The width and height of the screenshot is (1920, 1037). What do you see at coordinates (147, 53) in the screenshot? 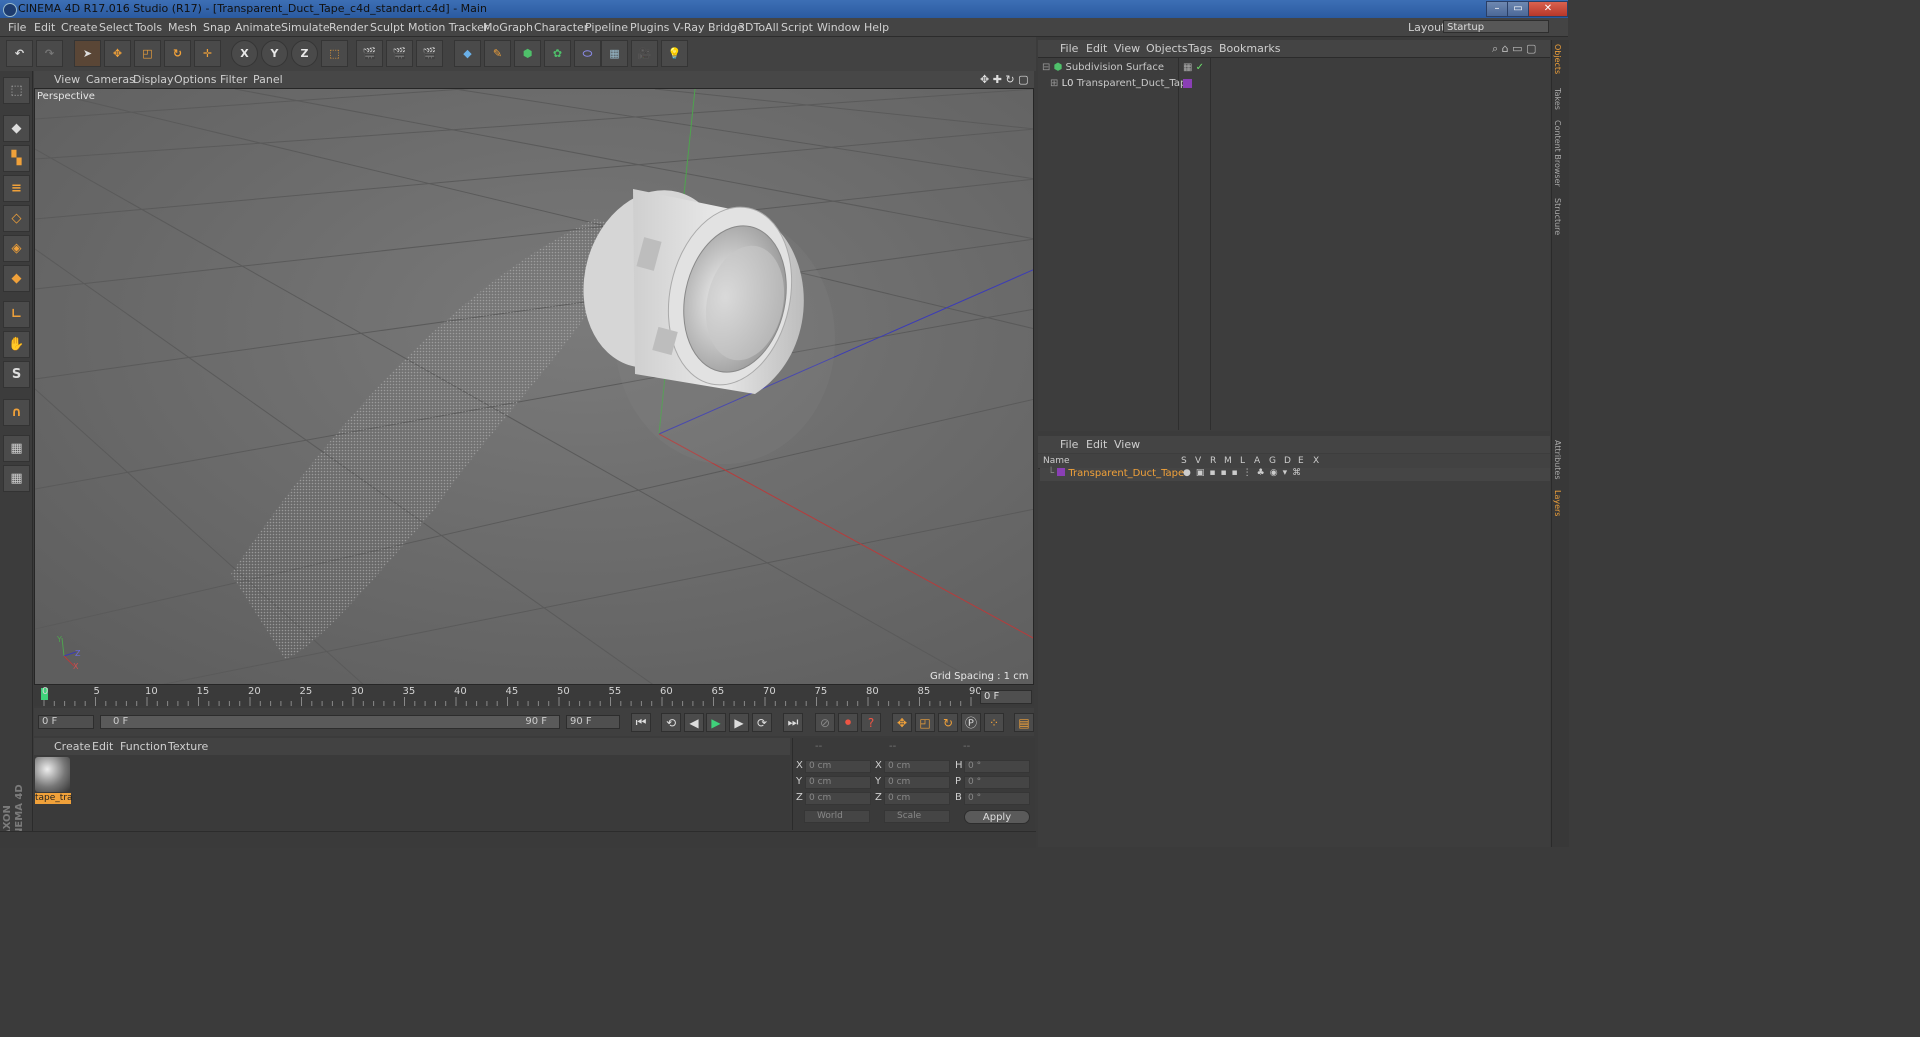
I see `scale-icon: ◰` at bounding box center [147, 53].